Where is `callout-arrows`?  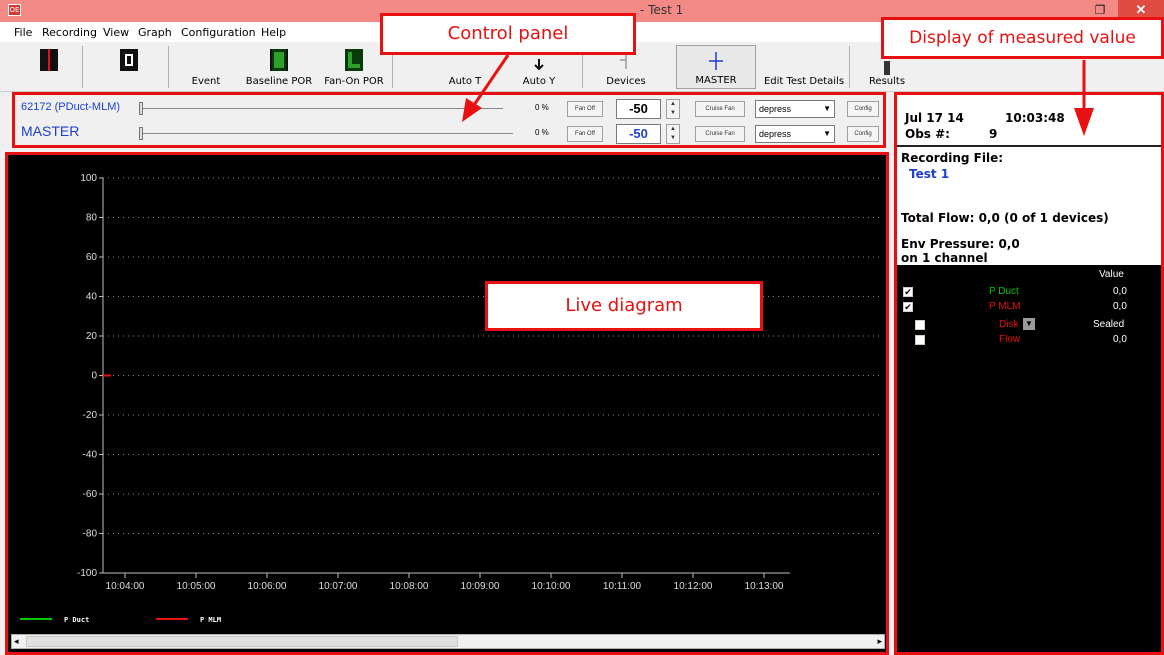
callout-arrows is located at coordinates (778, 95).